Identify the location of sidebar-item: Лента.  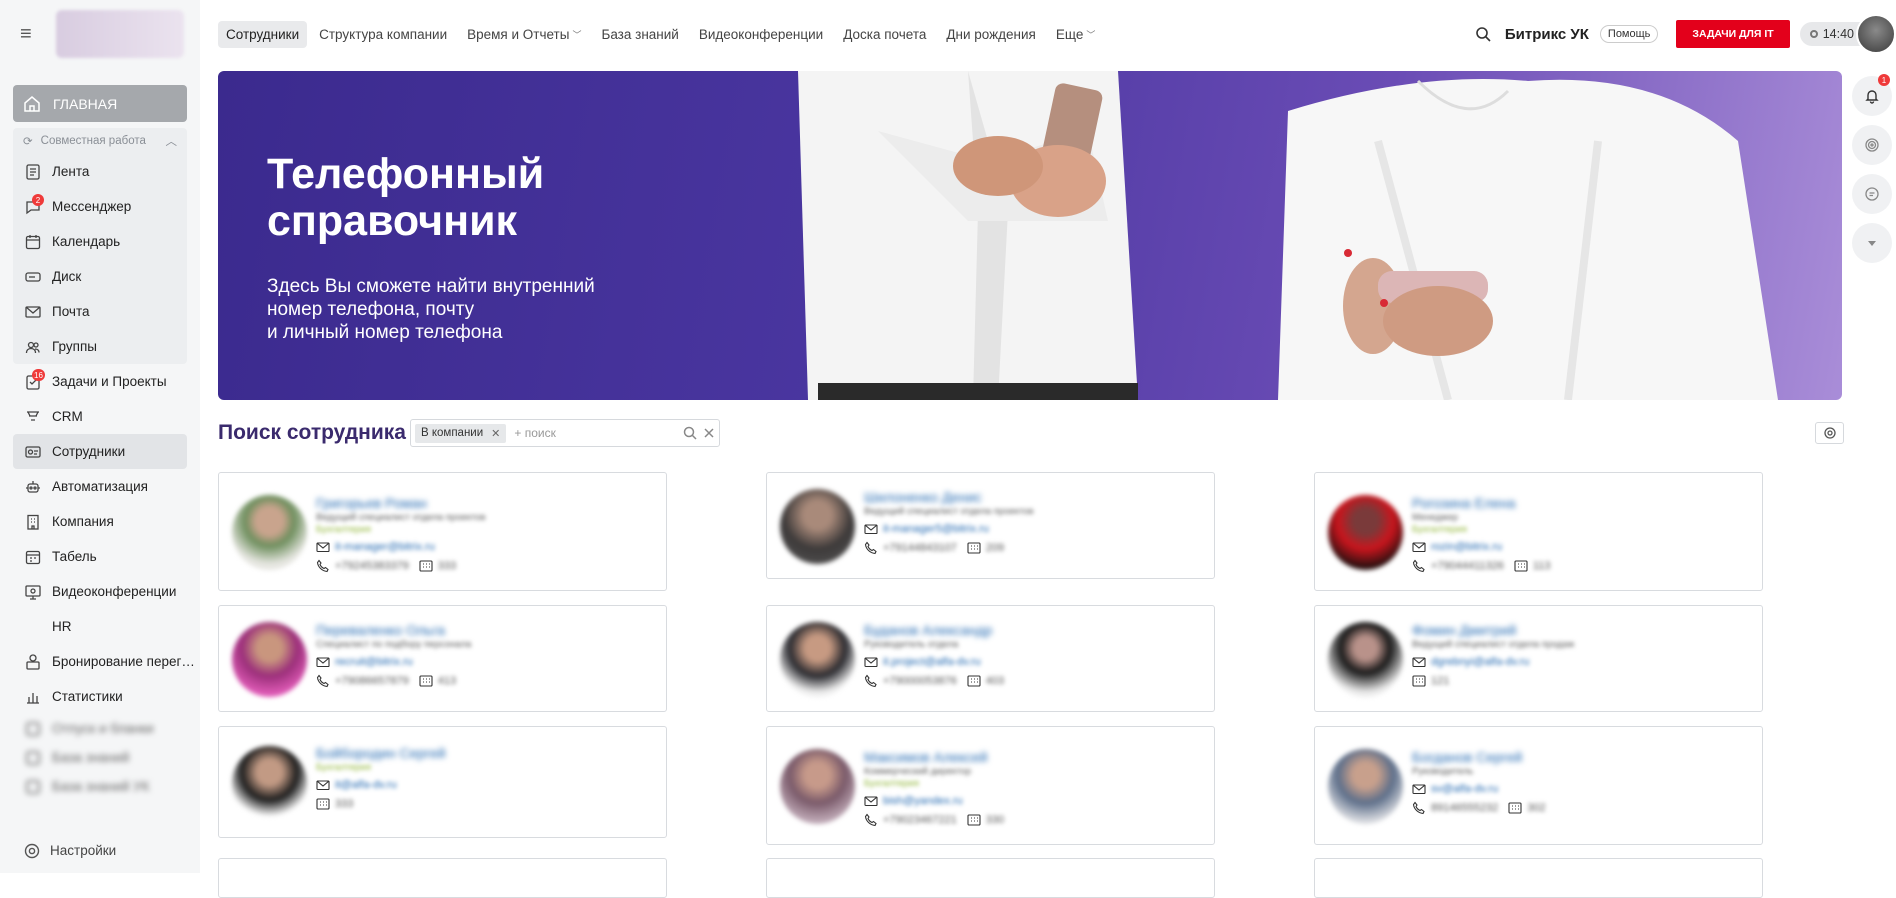
(100, 171).